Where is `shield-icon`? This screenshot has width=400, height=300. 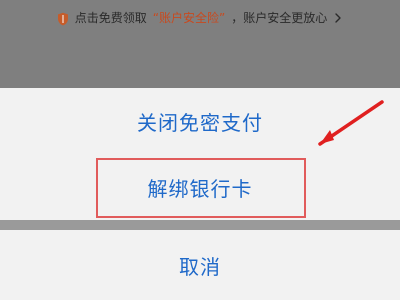 shield-icon is located at coordinates (63, 19).